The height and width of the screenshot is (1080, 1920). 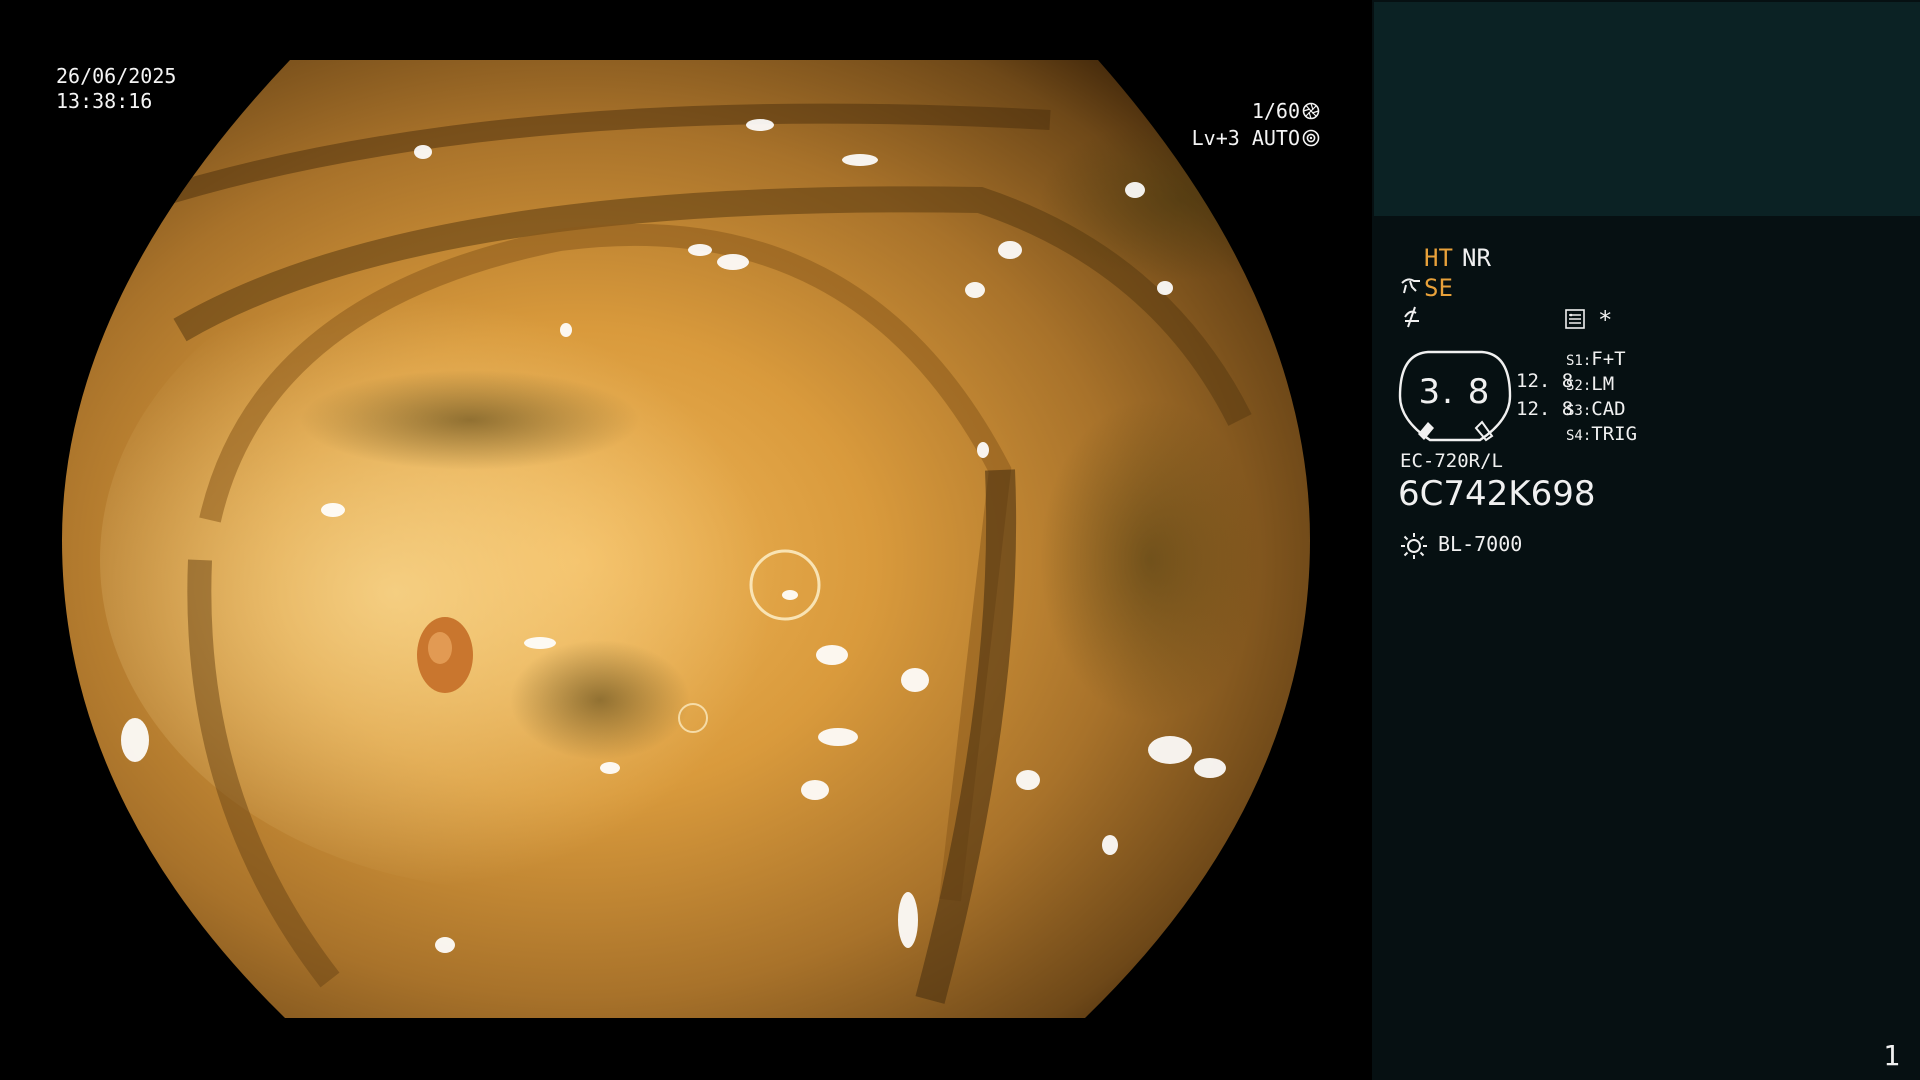 What do you see at coordinates (1410, 286) in the screenshot?
I see `hand-pointer-icon` at bounding box center [1410, 286].